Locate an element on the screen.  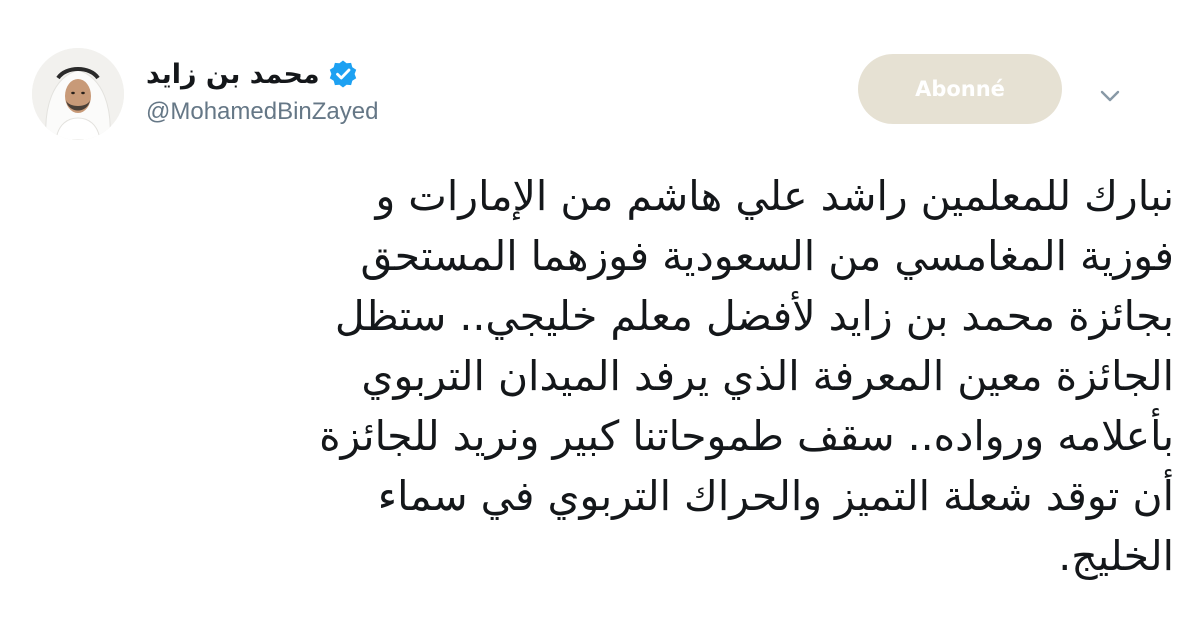
author-name-row: محمد بن زايد is located at coordinates (258, 74).